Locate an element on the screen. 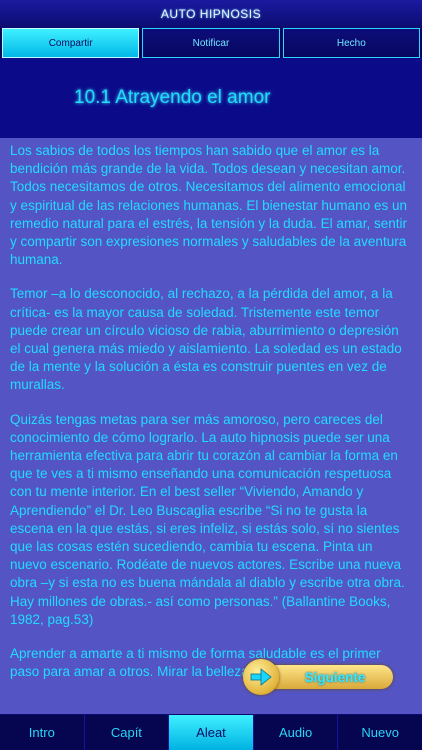 This screenshot has width=422, height=750. tab-label: Hecho is located at coordinates (351, 43).